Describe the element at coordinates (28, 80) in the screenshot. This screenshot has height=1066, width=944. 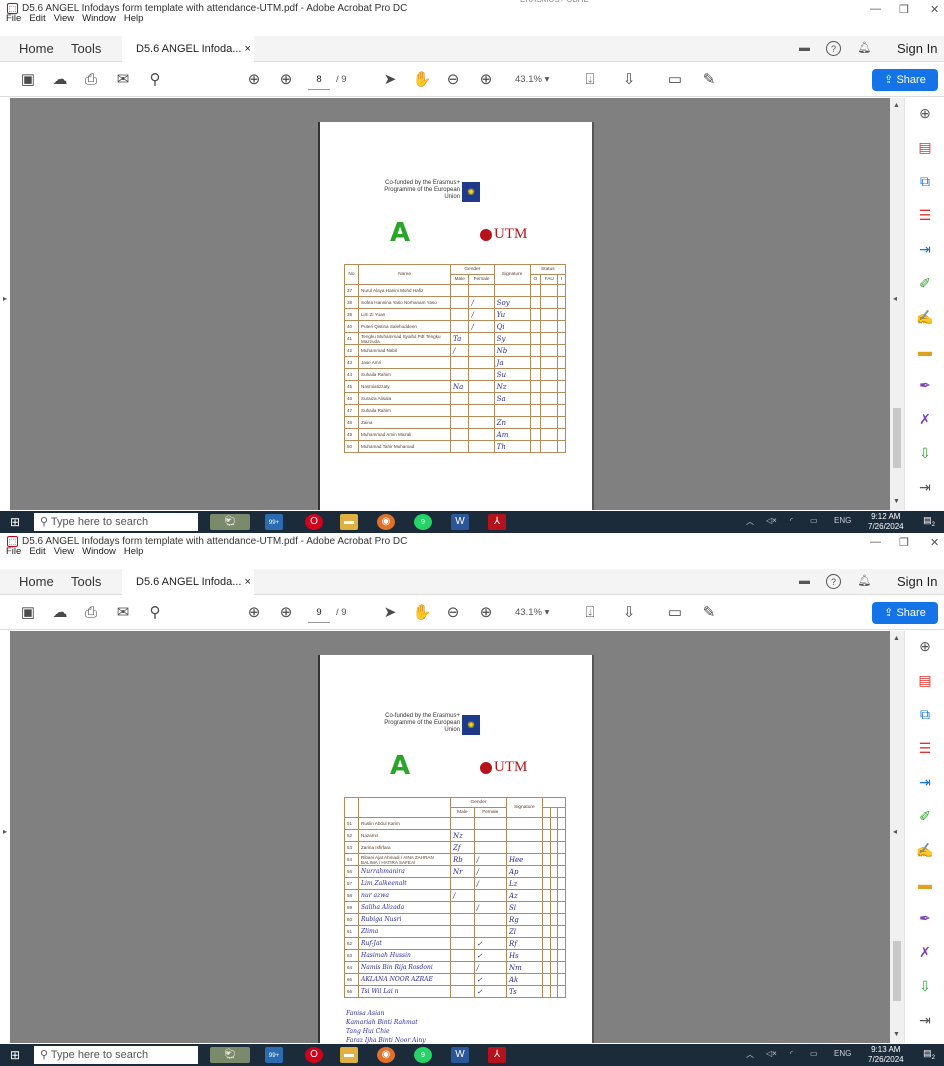
I see `save-icon: ▣` at that location.